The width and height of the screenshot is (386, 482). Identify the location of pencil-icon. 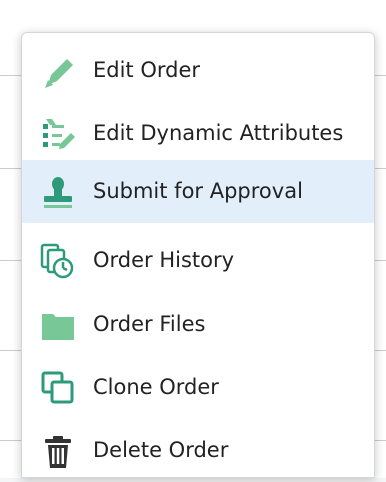
(58, 71).